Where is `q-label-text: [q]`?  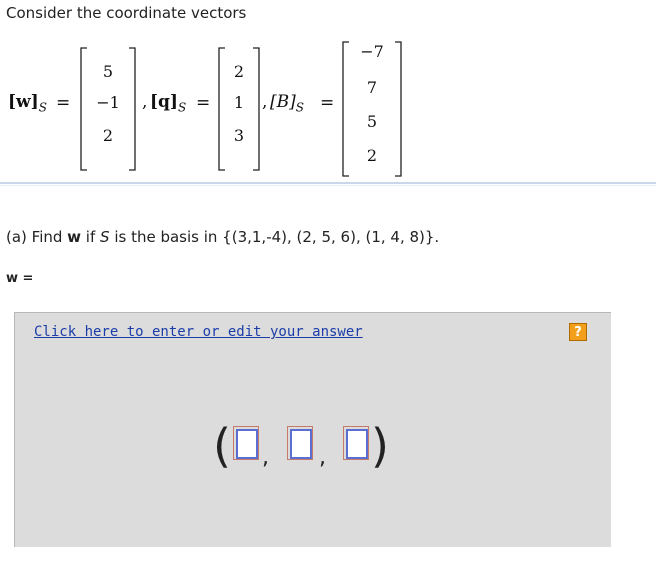 q-label-text: [q] is located at coordinates (164, 102).